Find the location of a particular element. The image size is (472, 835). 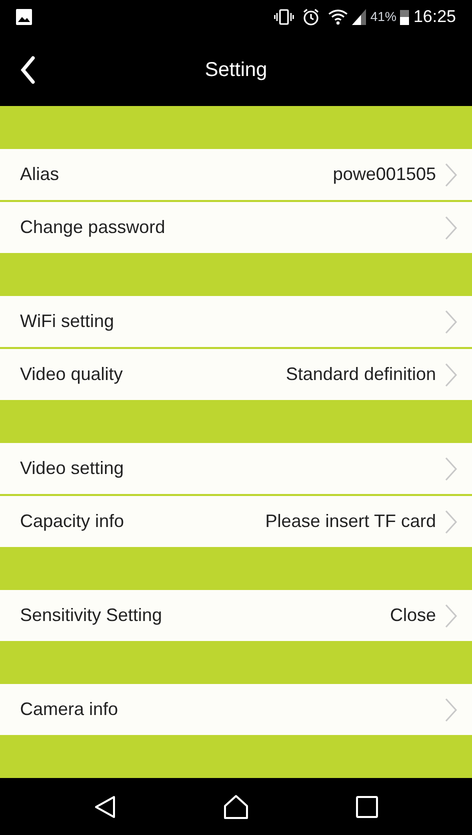

row-value: Please insert TF card is located at coordinates (350, 521).